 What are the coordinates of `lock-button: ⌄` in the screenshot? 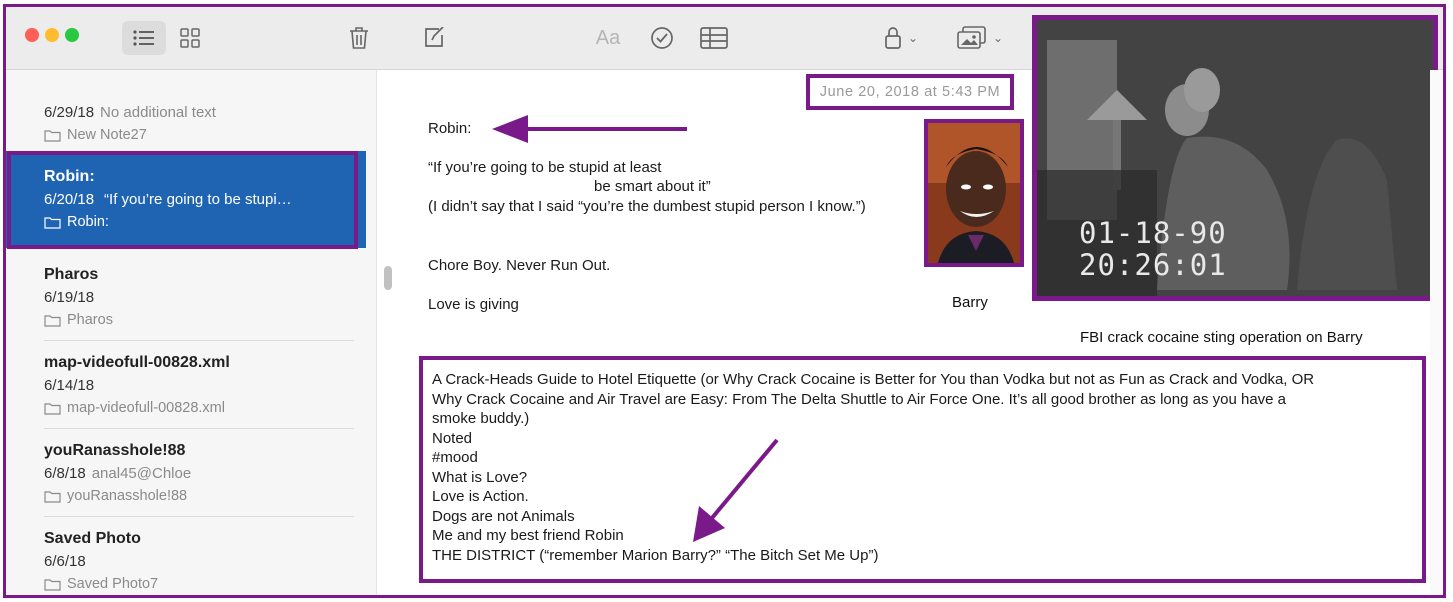 It's located at (901, 38).